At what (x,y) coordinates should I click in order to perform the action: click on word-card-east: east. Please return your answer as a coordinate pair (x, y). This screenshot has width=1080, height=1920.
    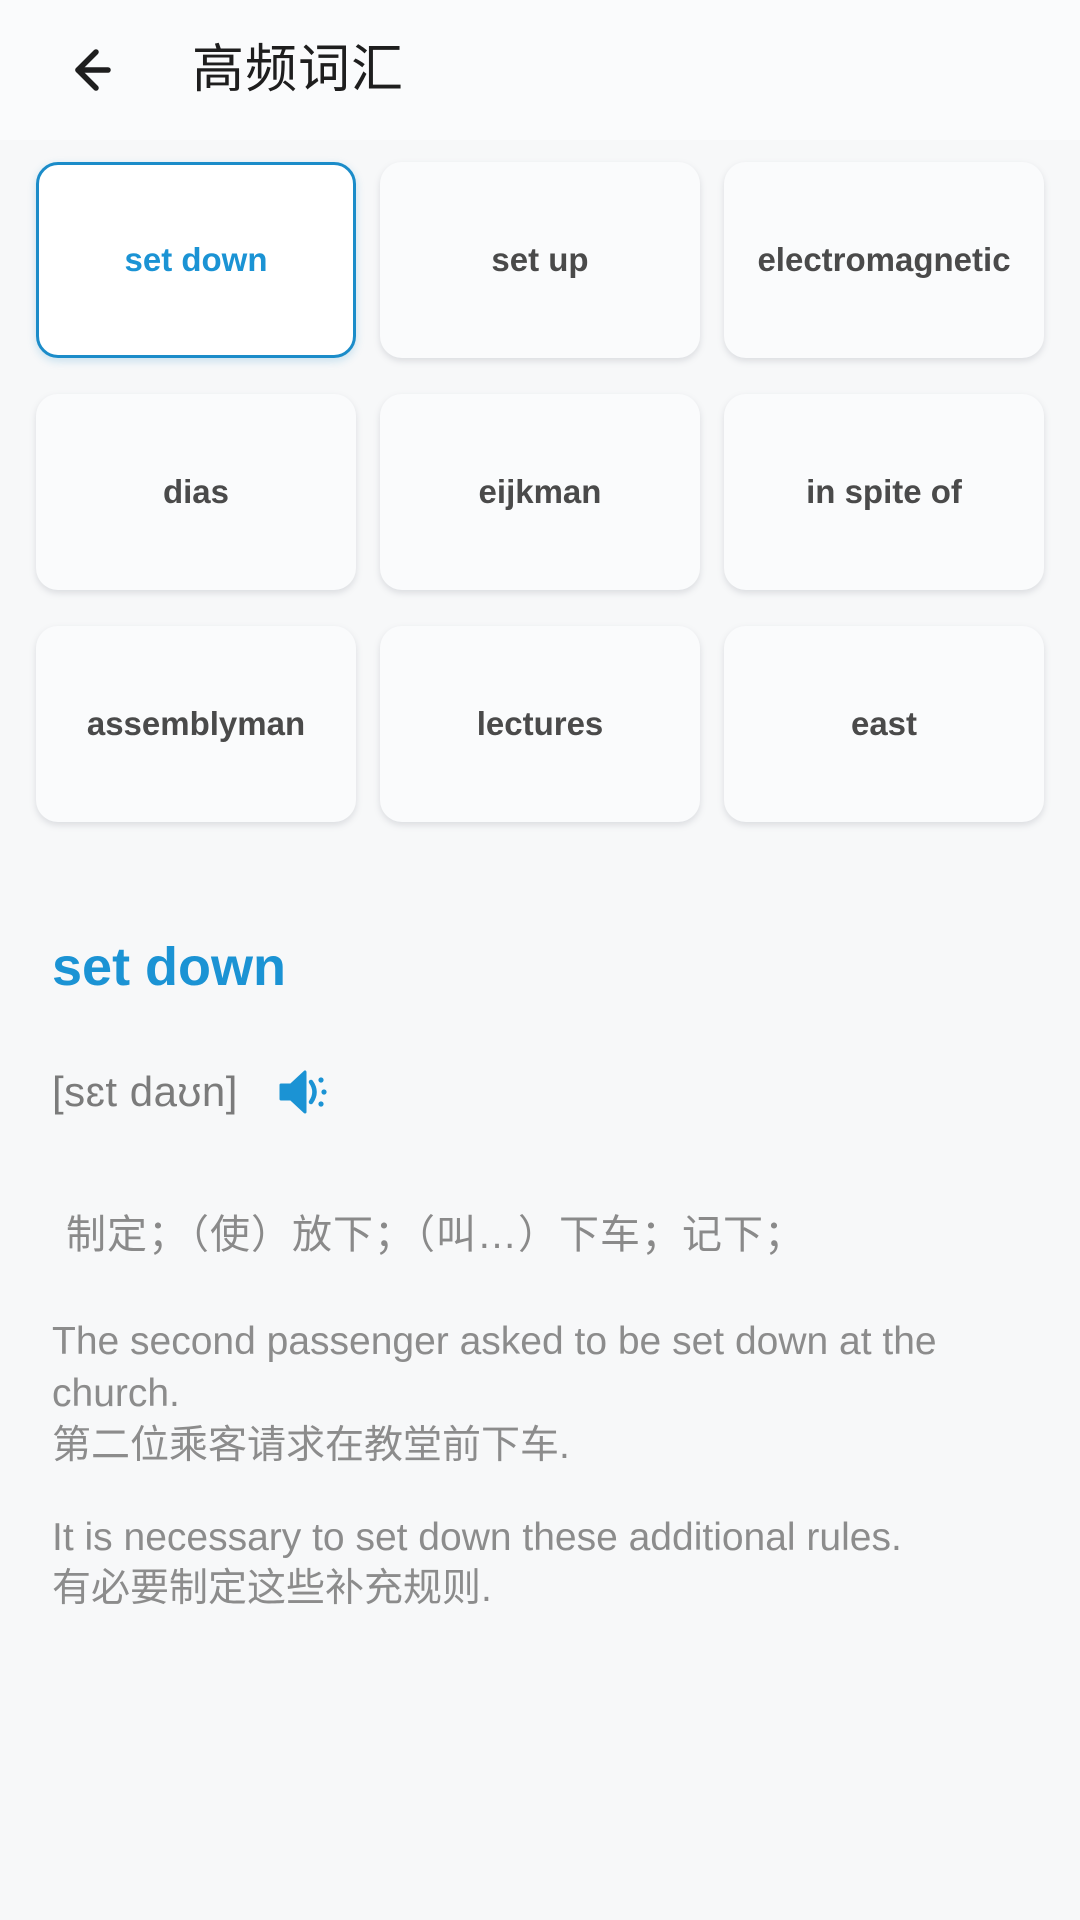
    Looking at the image, I should click on (884, 724).